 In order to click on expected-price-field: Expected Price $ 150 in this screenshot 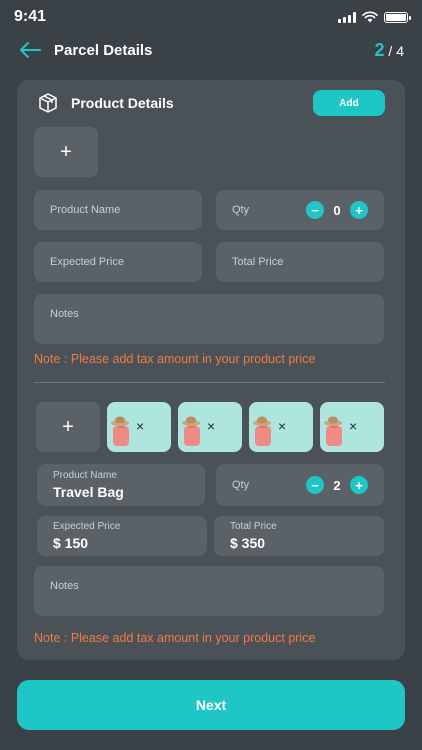, I will do `click(122, 536)`.